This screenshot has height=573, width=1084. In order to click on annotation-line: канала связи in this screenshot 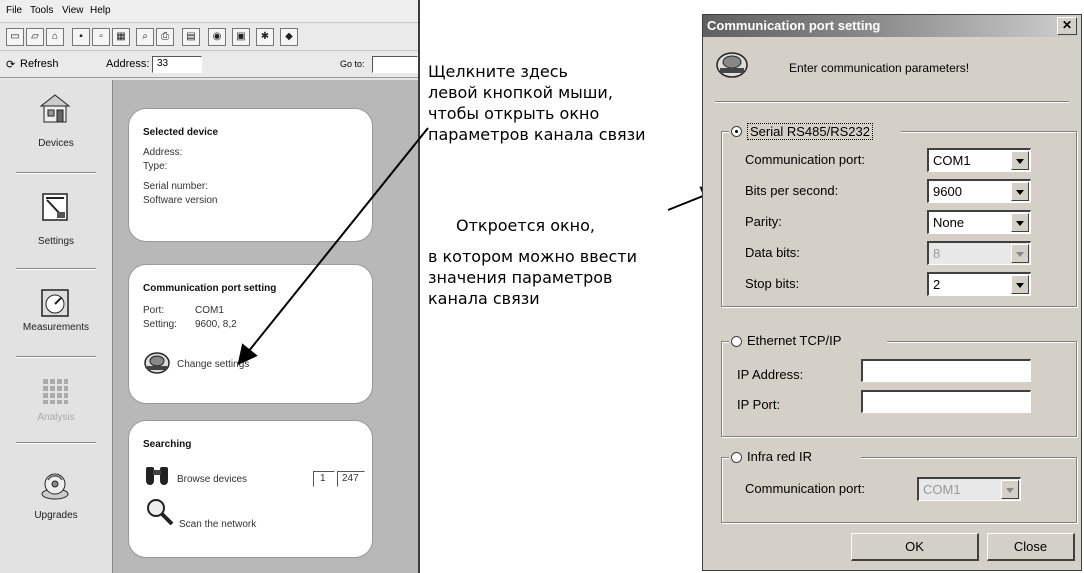, I will do `click(484, 298)`.